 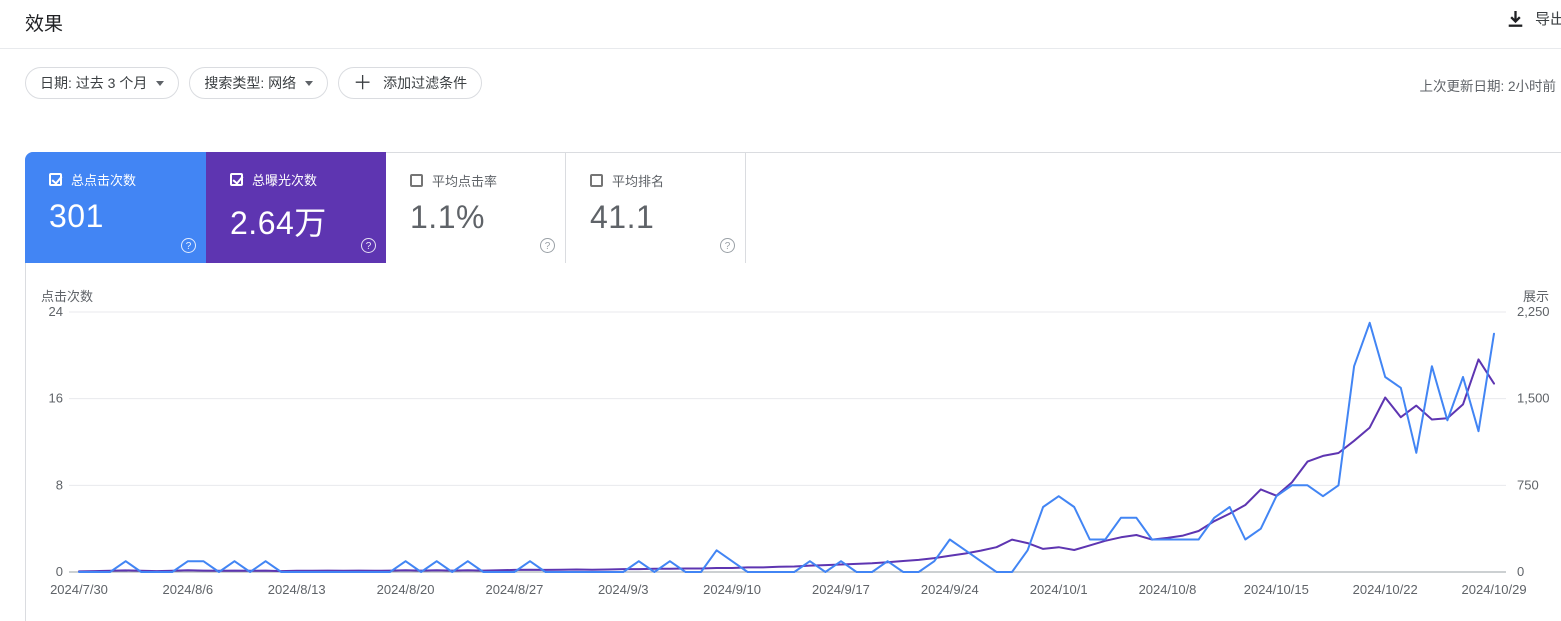 What do you see at coordinates (59, 484) in the screenshot?
I see `y-left-tick: 8` at bounding box center [59, 484].